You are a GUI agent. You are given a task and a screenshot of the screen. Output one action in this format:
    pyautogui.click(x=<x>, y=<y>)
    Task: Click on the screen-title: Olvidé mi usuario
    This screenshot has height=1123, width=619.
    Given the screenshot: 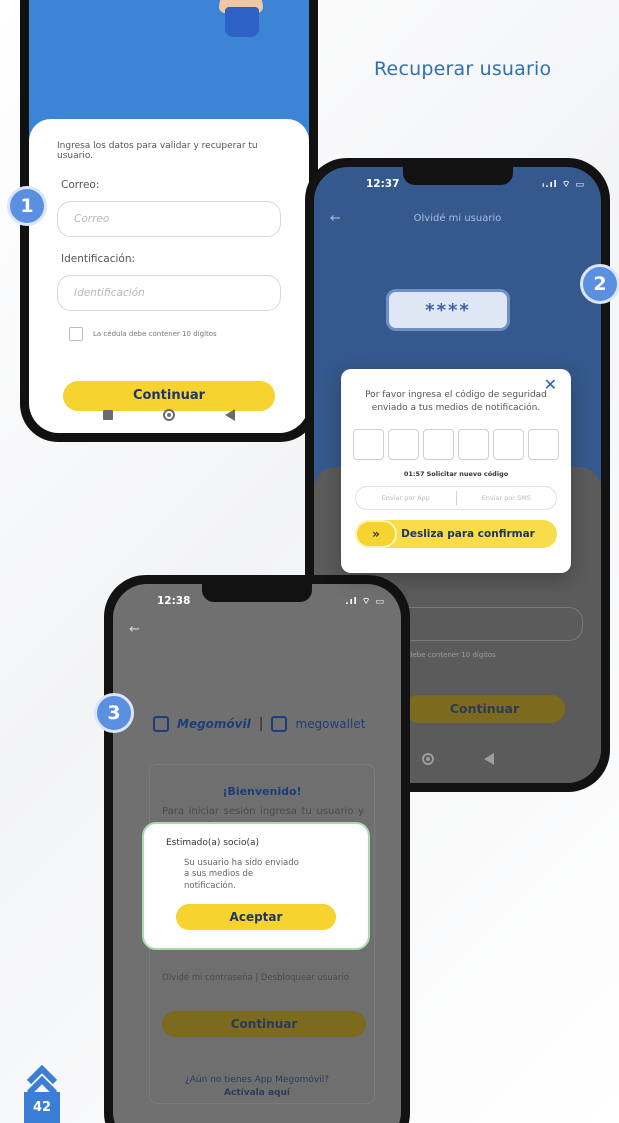 What is the action you would take?
    pyautogui.click(x=457, y=218)
    